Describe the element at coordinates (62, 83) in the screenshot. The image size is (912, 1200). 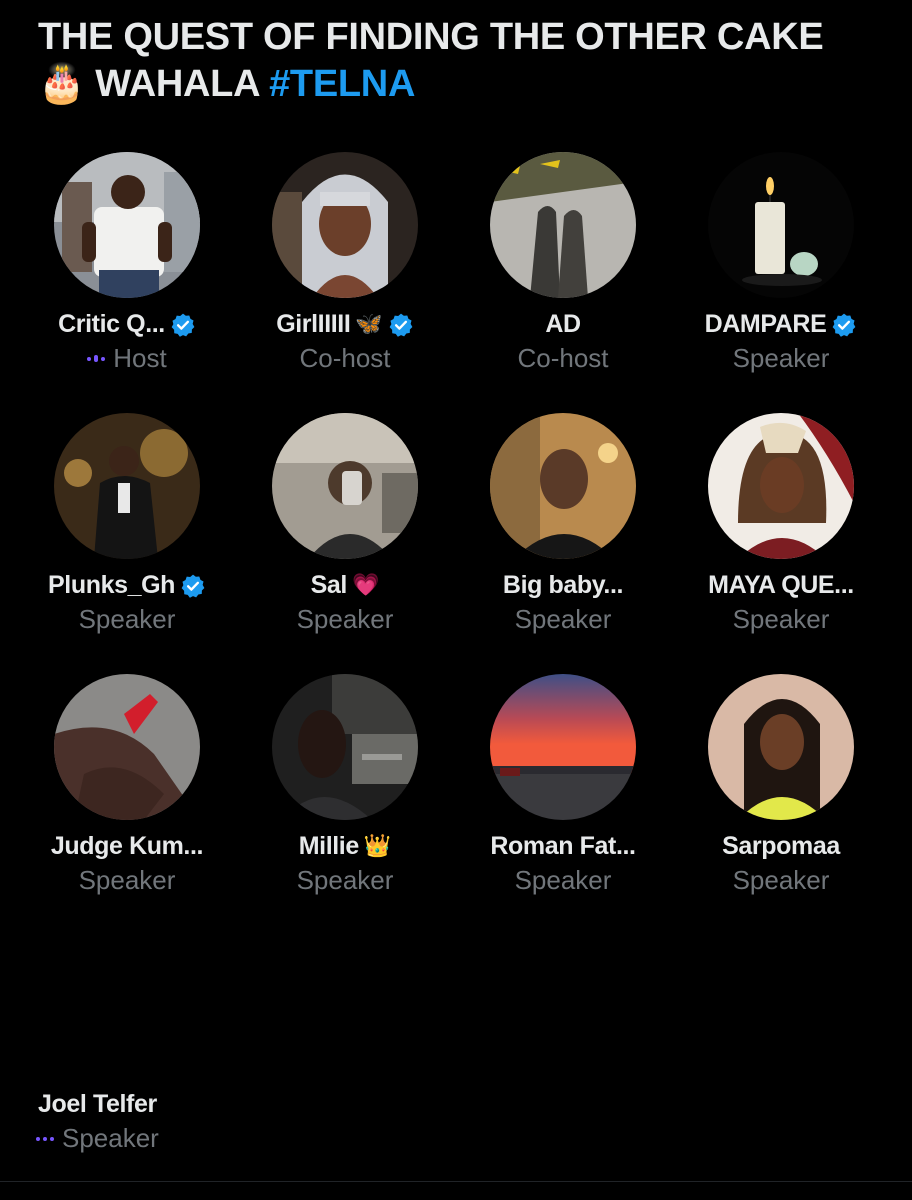
I see `cake-emoji-icon: 🎂` at that location.